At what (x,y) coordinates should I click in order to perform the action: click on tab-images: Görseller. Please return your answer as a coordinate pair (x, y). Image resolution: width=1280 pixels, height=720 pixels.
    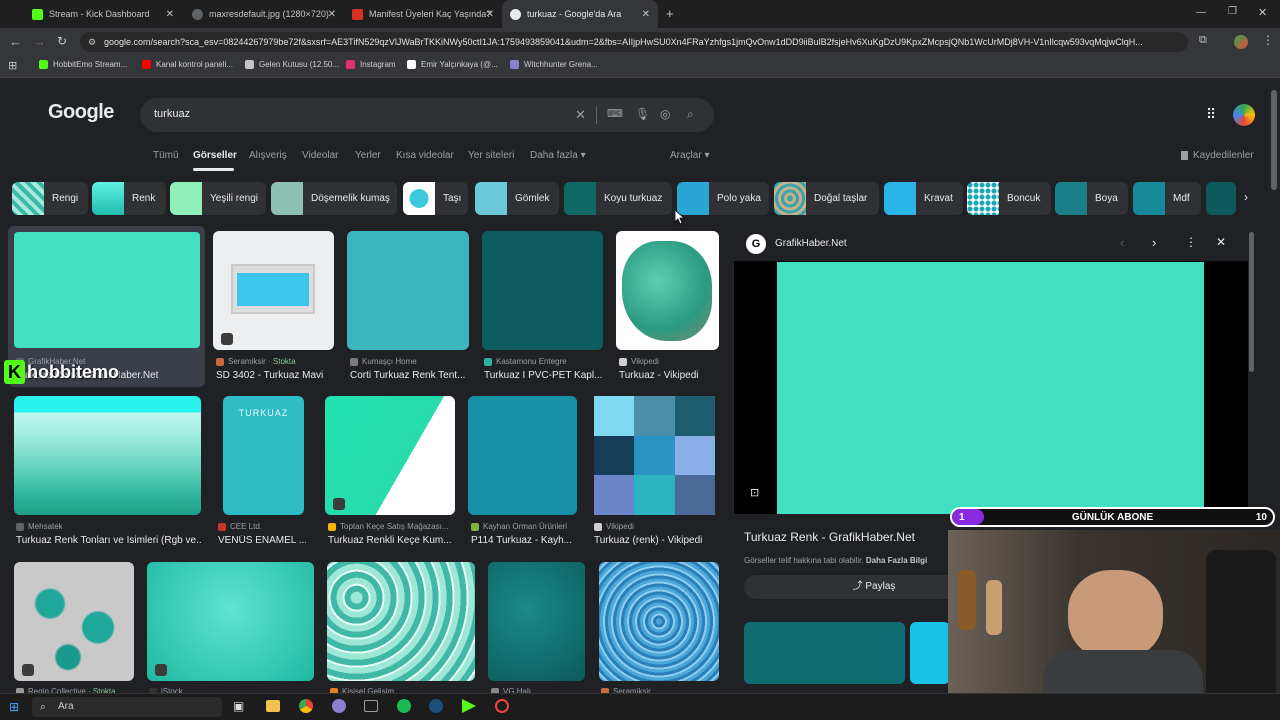
    Looking at the image, I should click on (215, 155).